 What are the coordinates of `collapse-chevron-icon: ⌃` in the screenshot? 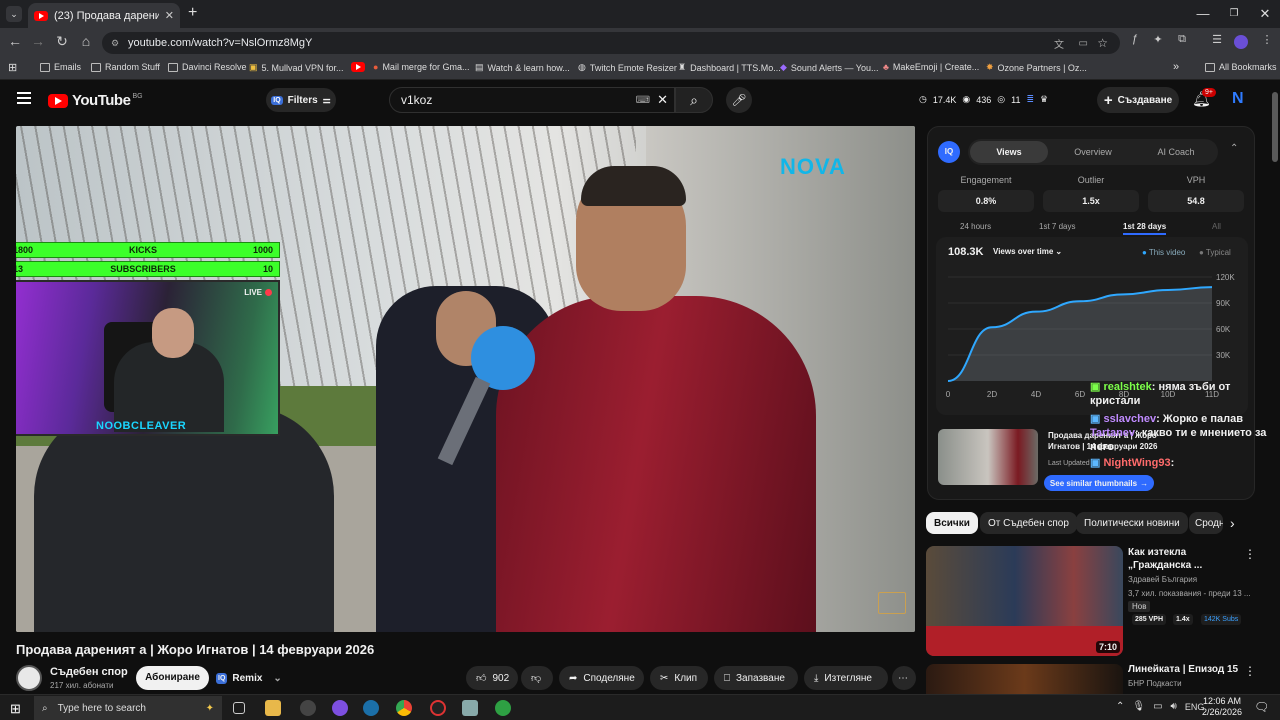 It's located at (1234, 148).